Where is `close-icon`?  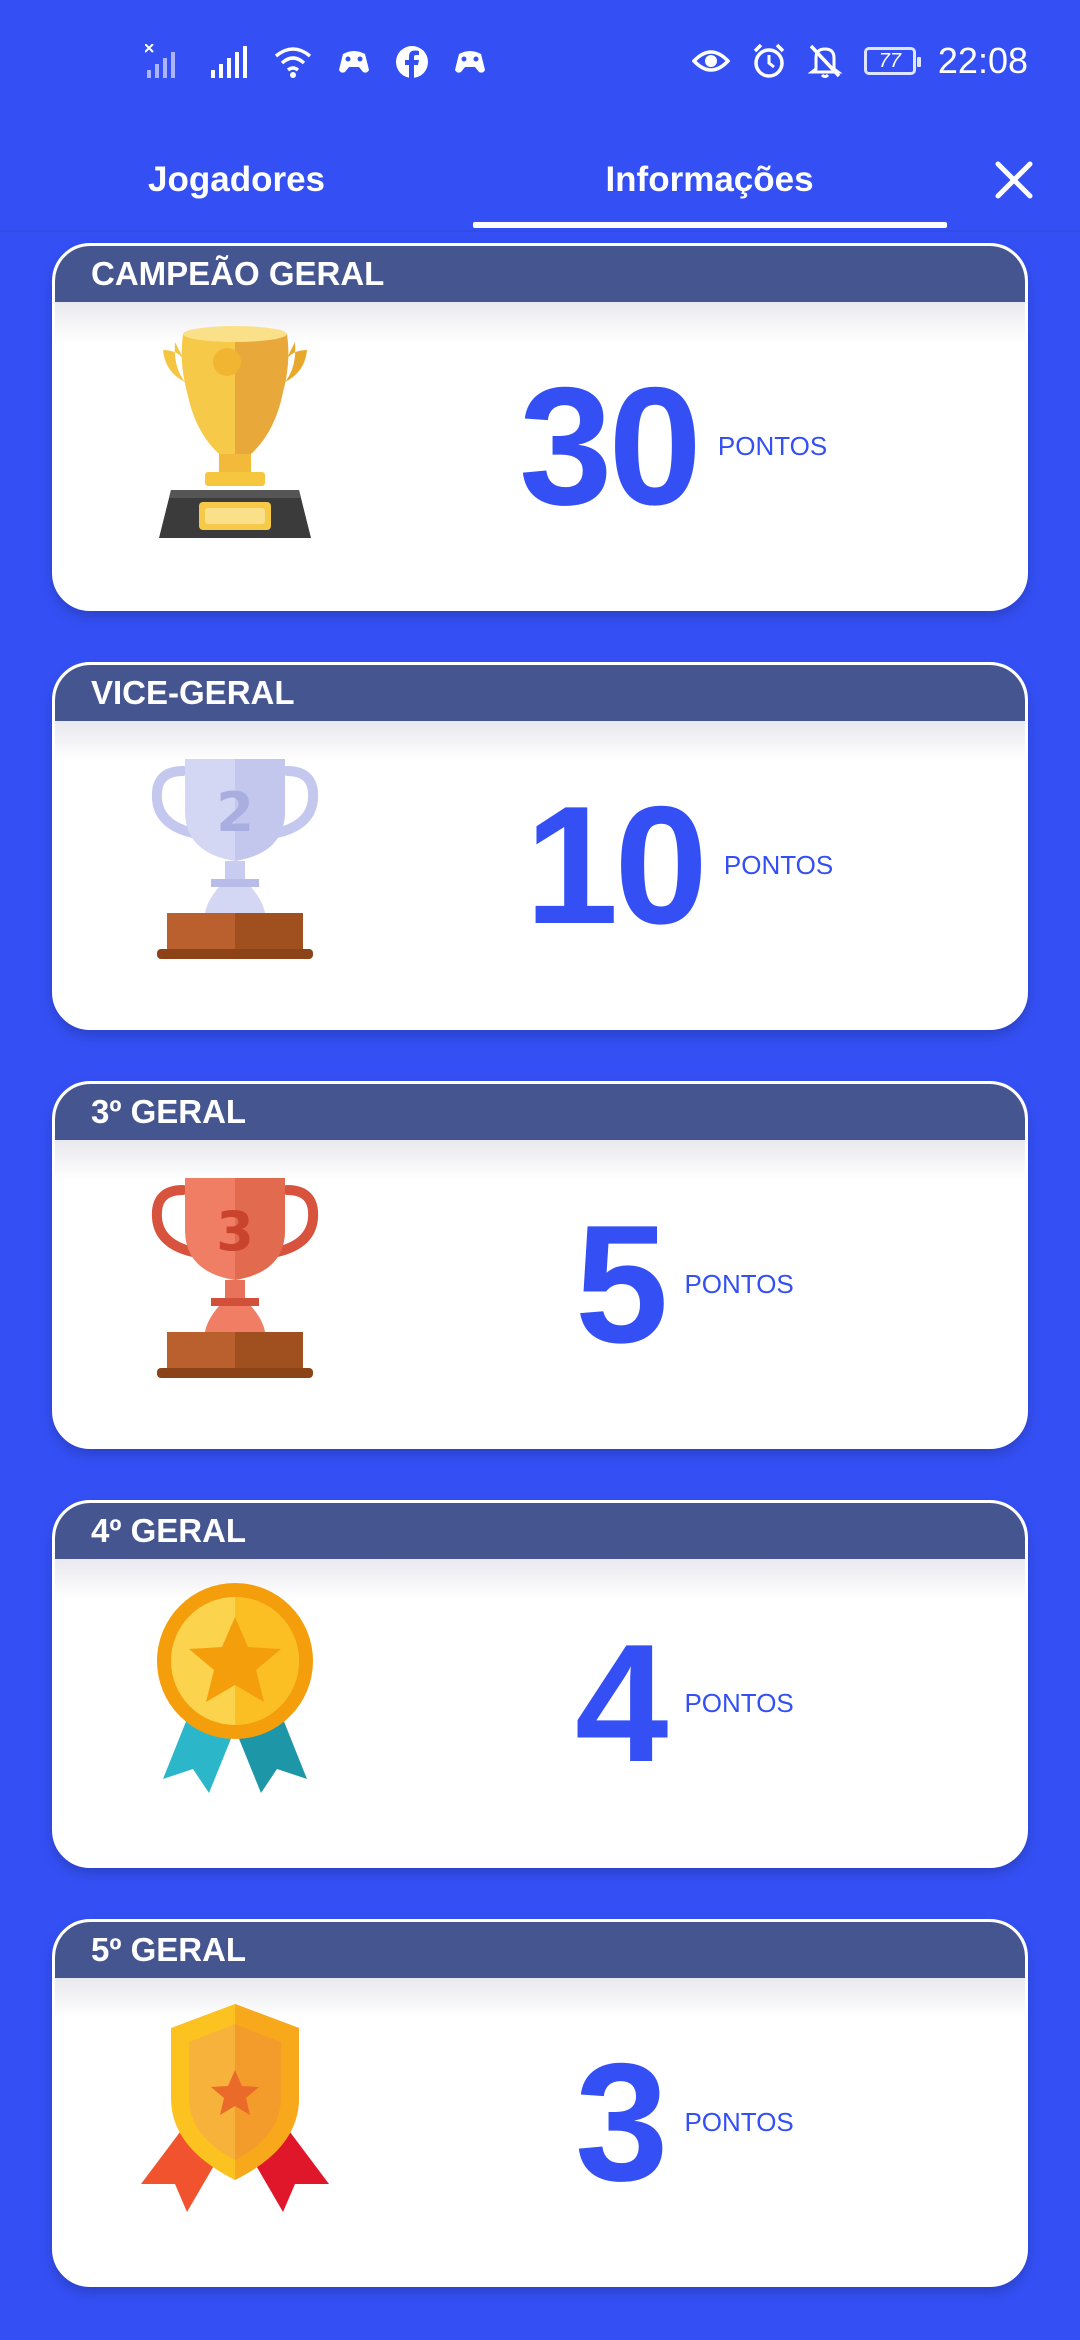 close-icon is located at coordinates (1014, 180).